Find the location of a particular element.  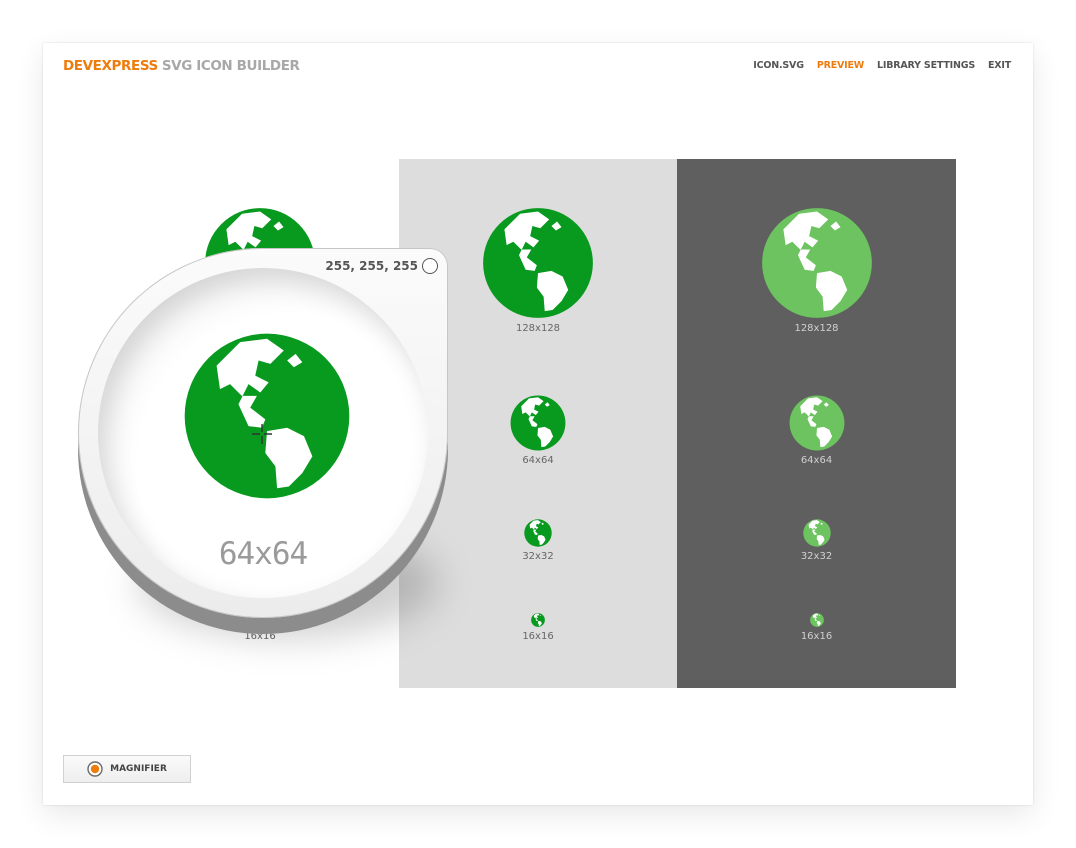

preview-128: 128x128 is located at coordinates (816, 270).